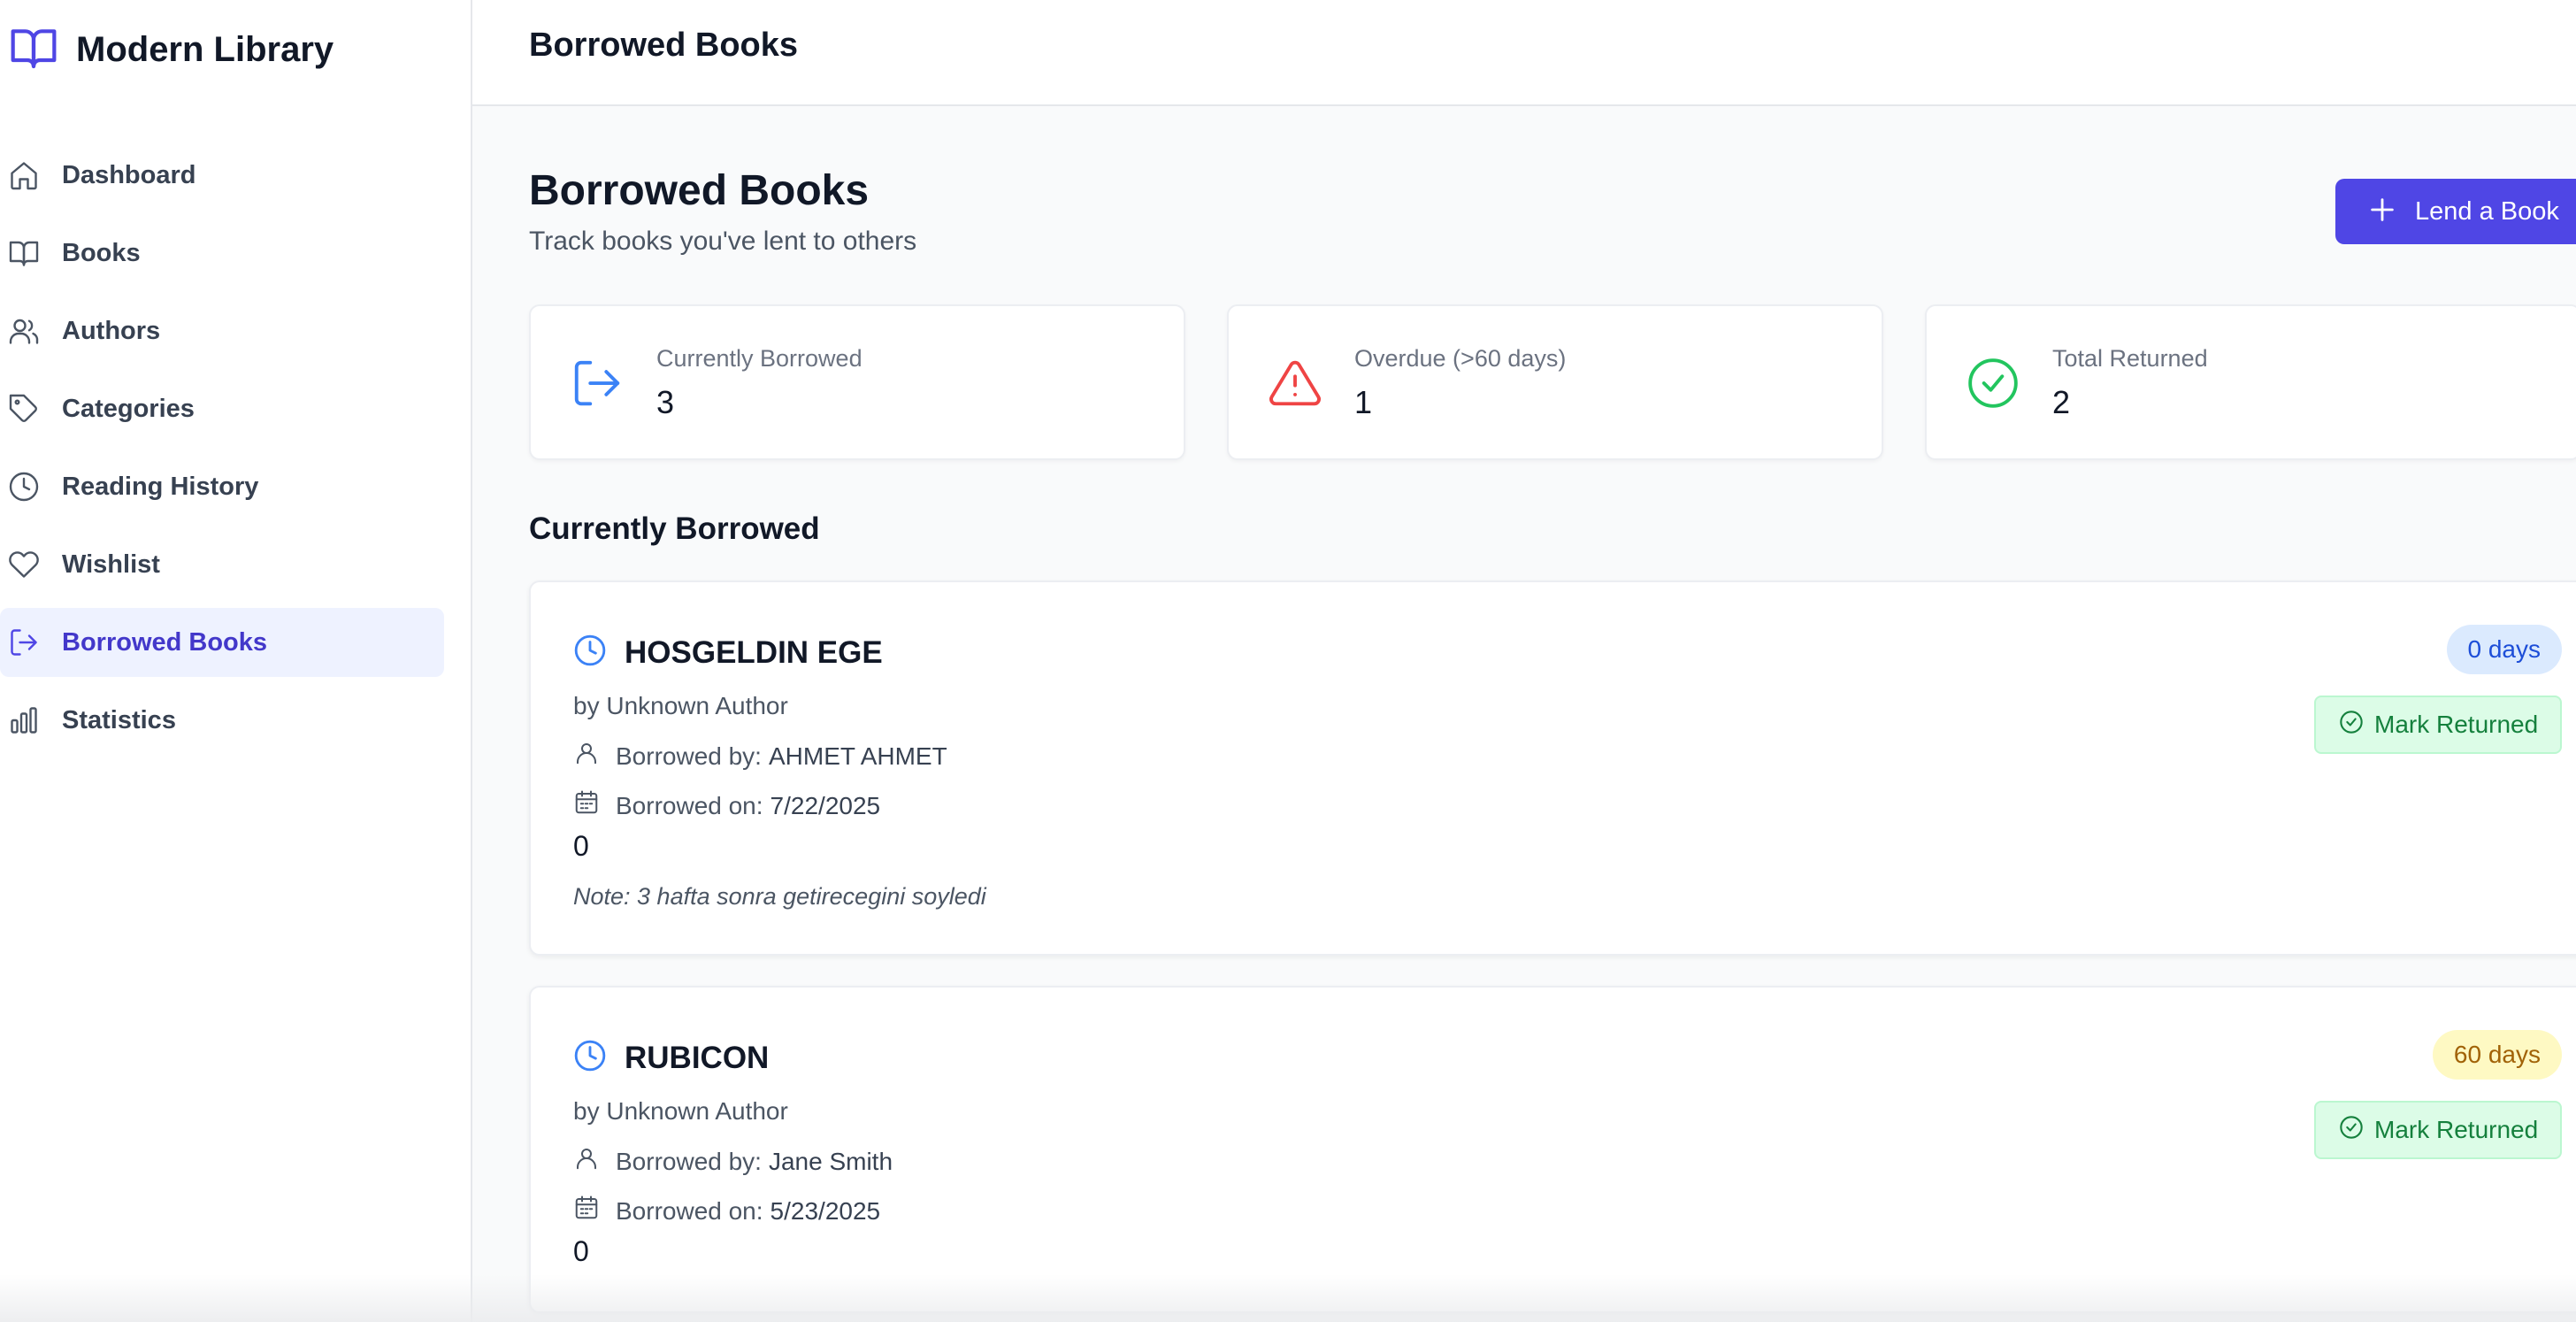 The width and height of the screenshot is (2576, 1322). I want to click on book-title: HOSGELDIN EGE, so click(754, 652).